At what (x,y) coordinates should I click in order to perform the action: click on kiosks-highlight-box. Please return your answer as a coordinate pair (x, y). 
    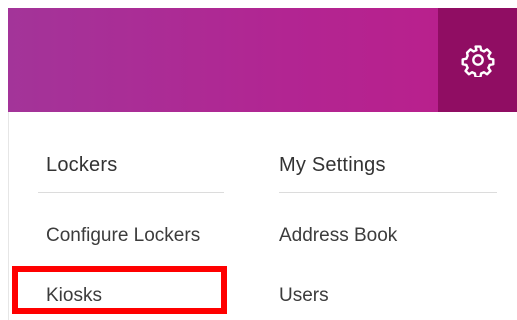
    Looking at the image, I should click on (119, 290).